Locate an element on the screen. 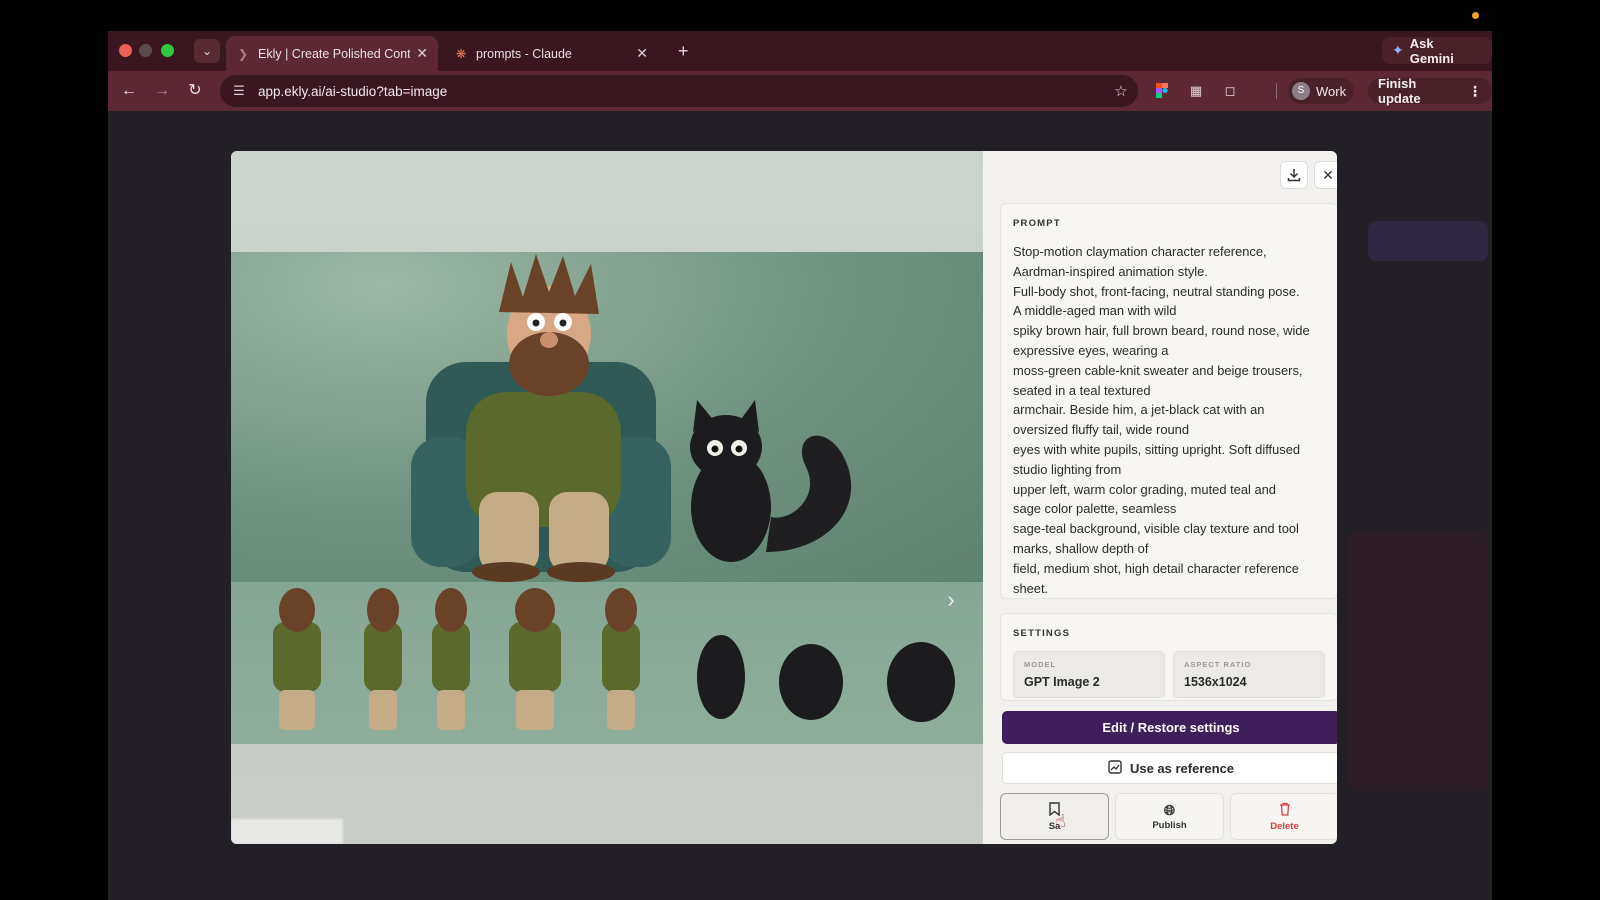 This screenshot has width=1600, height=900. ekly-favicon-icon: ❯ is located at coordinates (243, 53).